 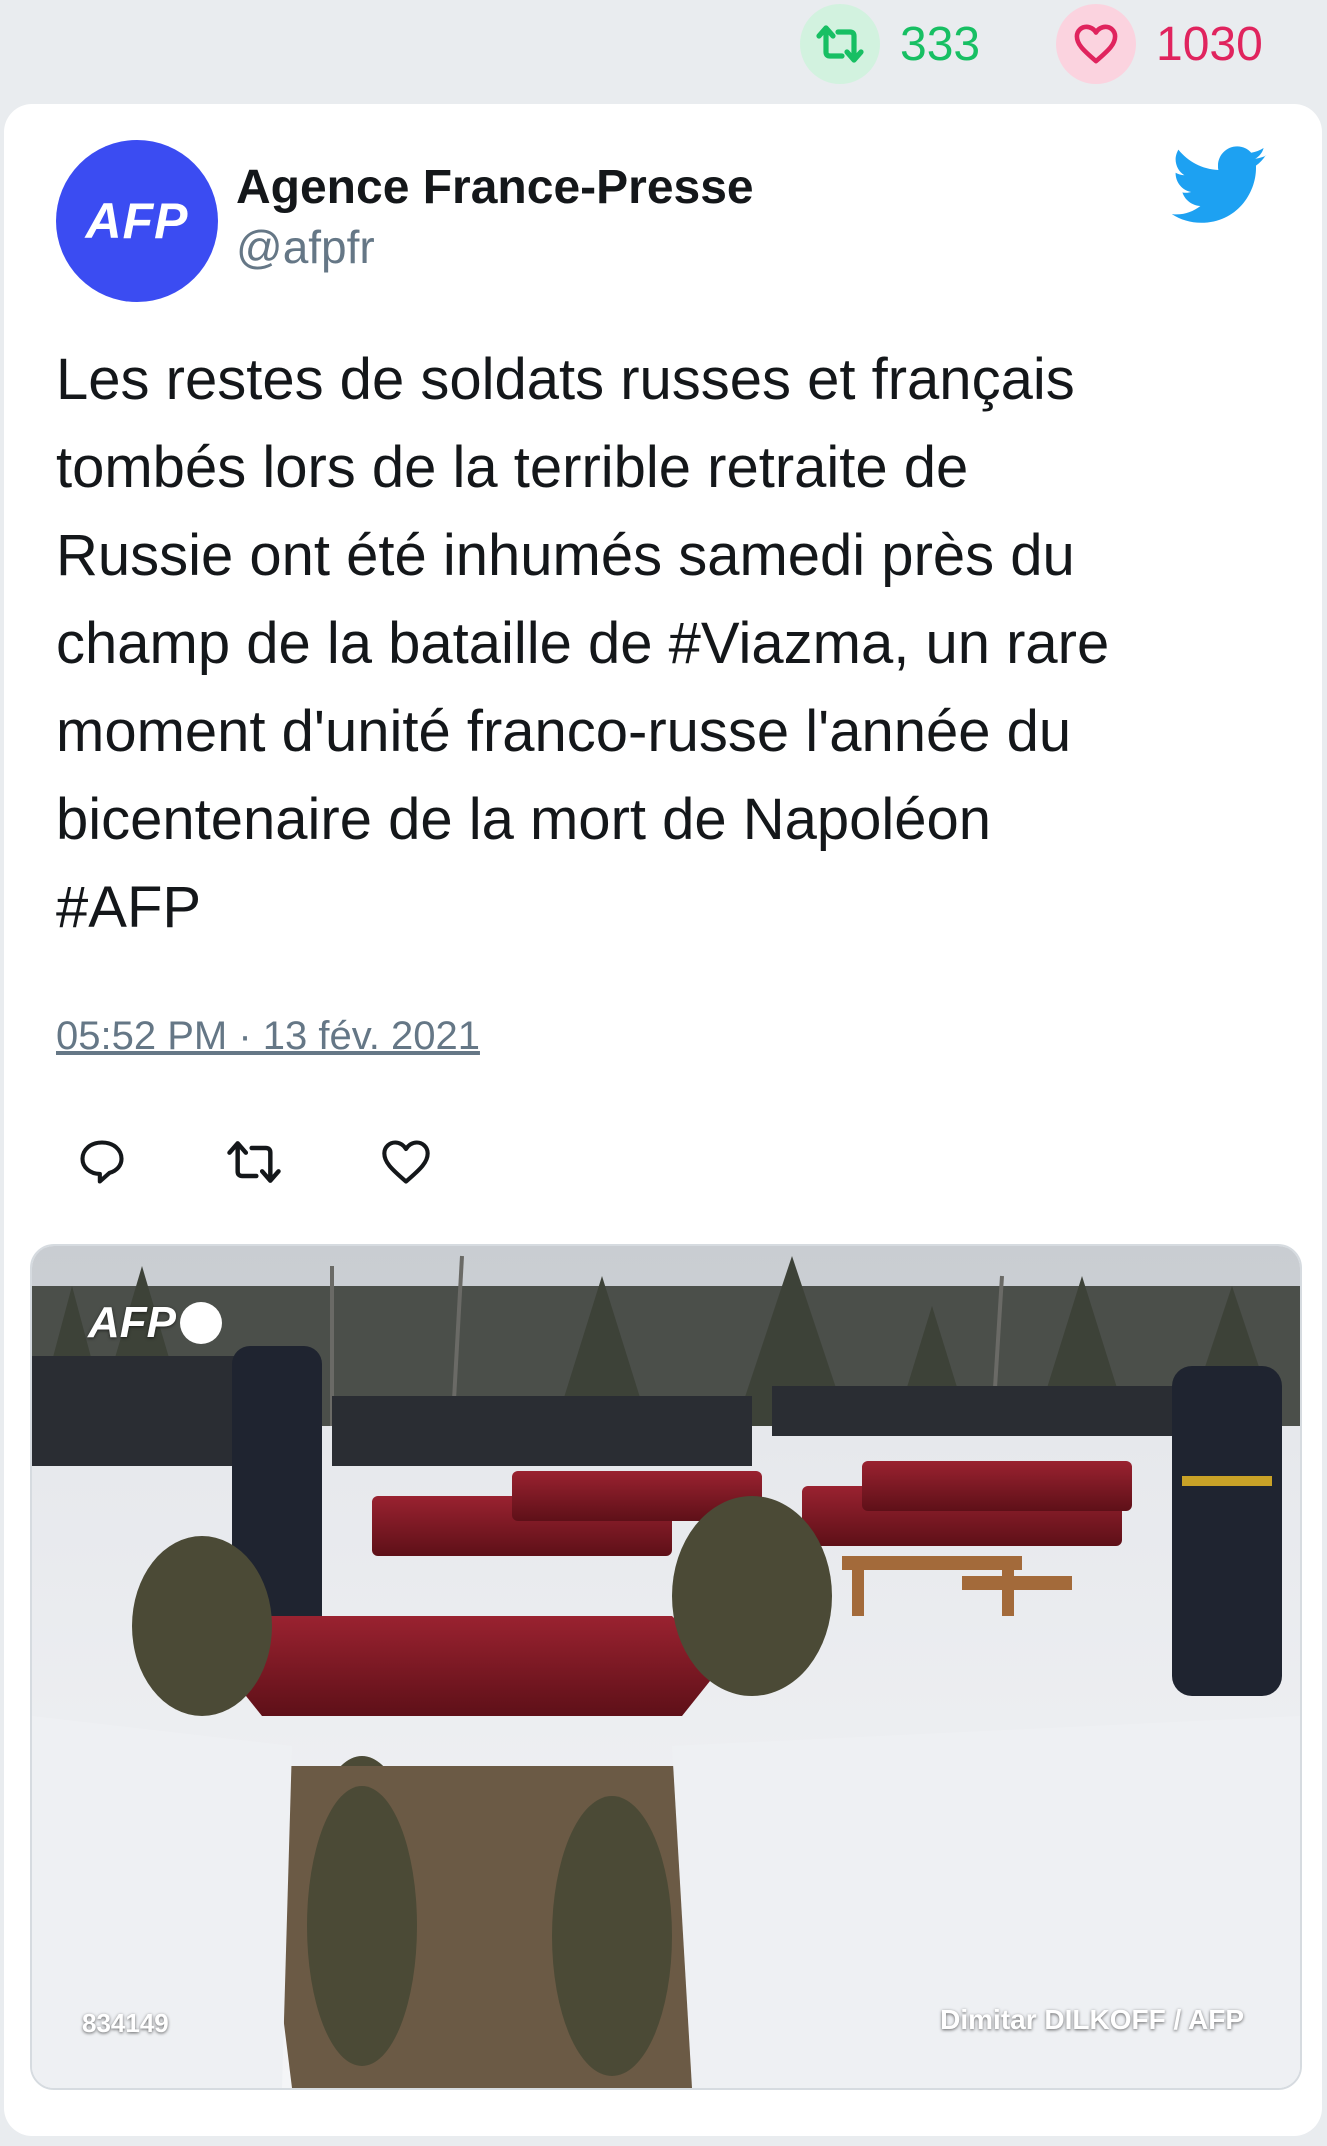 I want to click on heart-icon, so click(x=1096, y=44).